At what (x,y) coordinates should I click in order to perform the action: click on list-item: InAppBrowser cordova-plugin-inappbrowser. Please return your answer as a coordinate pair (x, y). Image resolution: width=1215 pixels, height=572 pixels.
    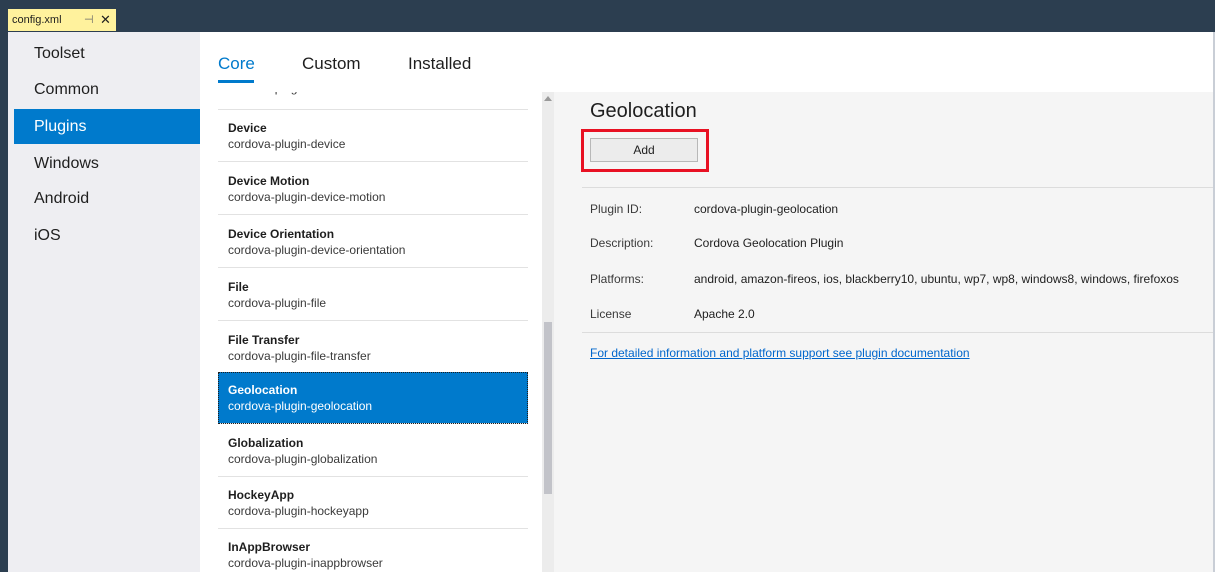
    Looking at the image, I should click on (373, 550).